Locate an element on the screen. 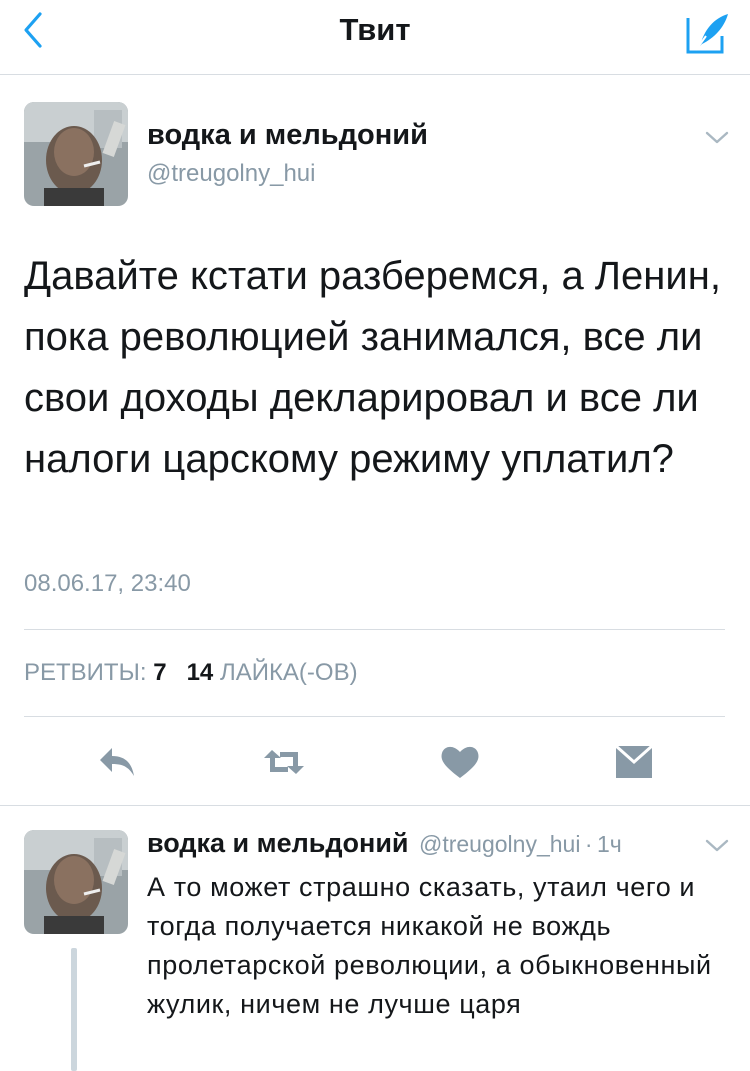  retweets-count: 7 is located at coordinates (159, 672).